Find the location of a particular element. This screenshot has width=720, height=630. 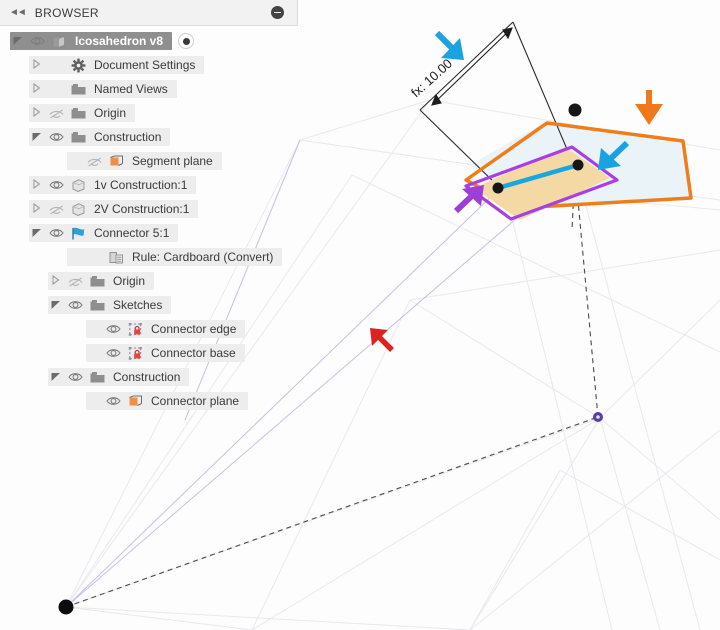

tree-row: 2V Construction:1 is located at coordinates (150, 209).